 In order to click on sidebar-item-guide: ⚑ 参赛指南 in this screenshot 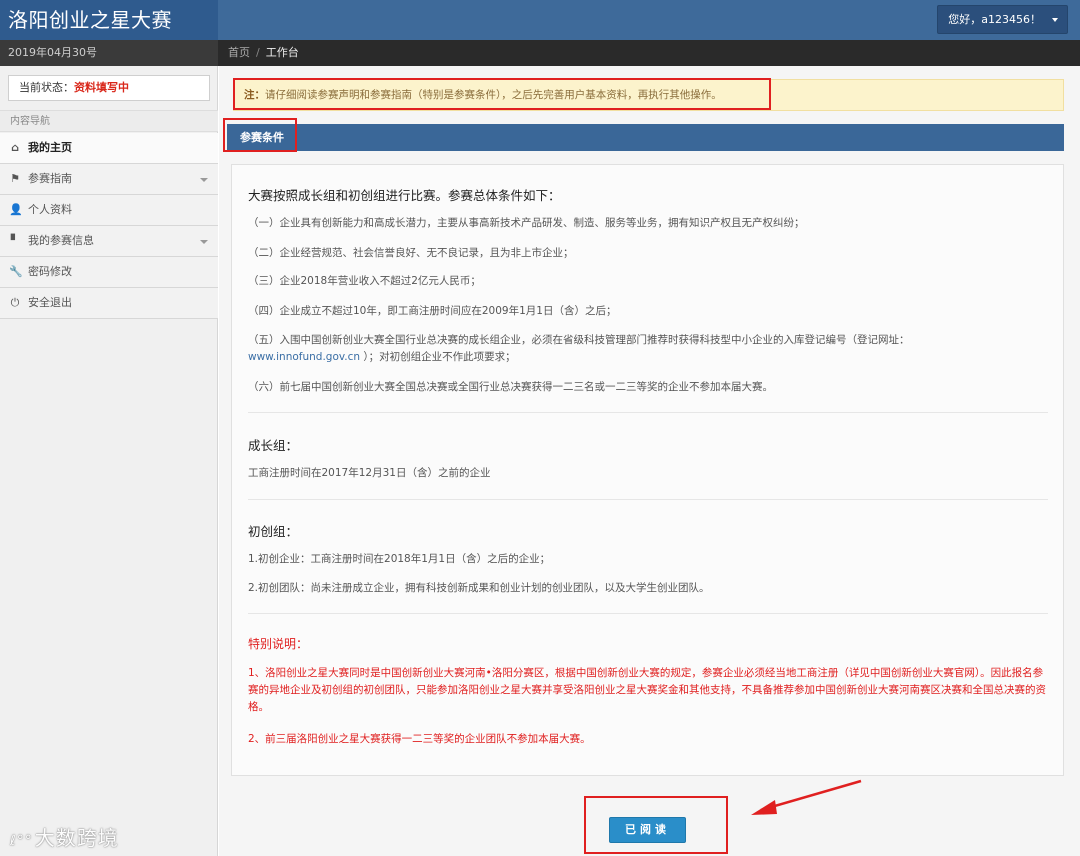, I will do `click(109, 179)`.